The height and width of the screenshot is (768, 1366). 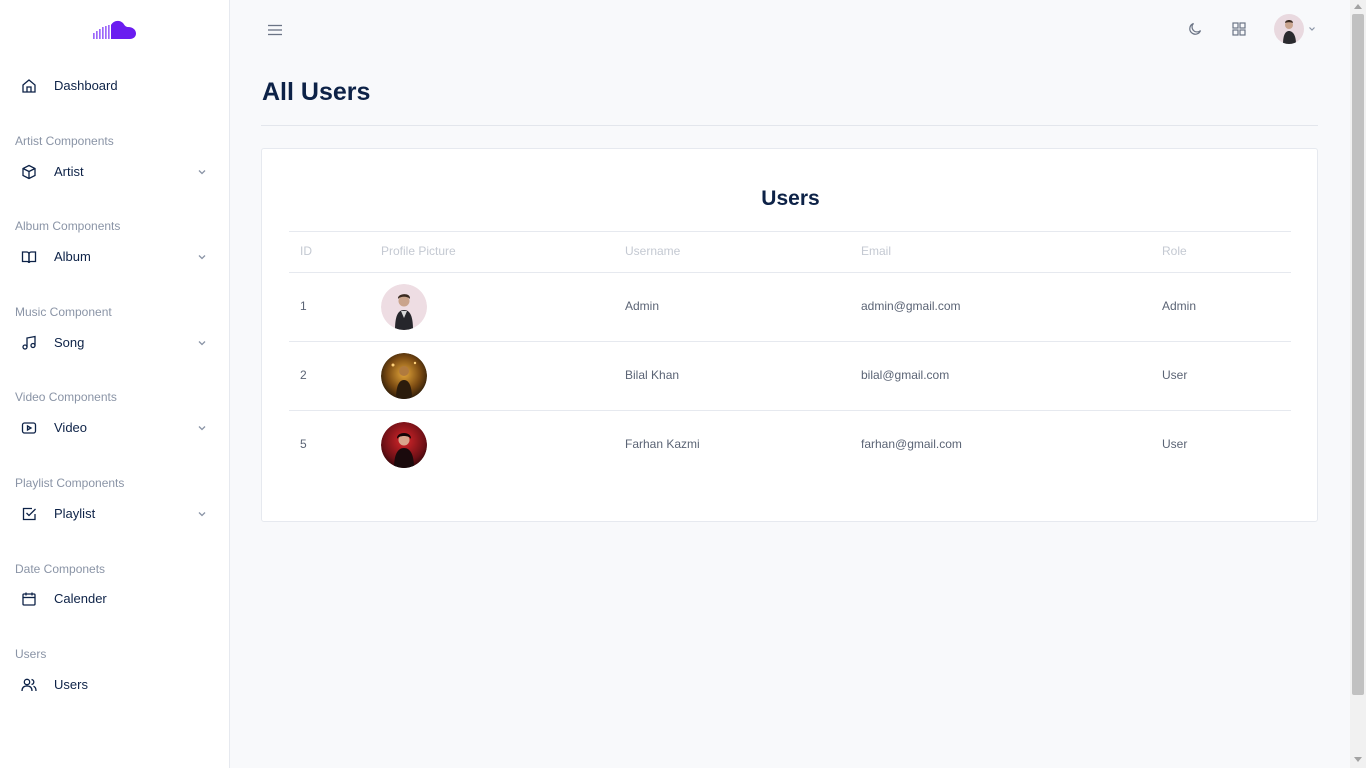 What do you see at coordinates (303, 375) in the screenshot?
I see `user-id: 2` at bounding box center [303, 375].